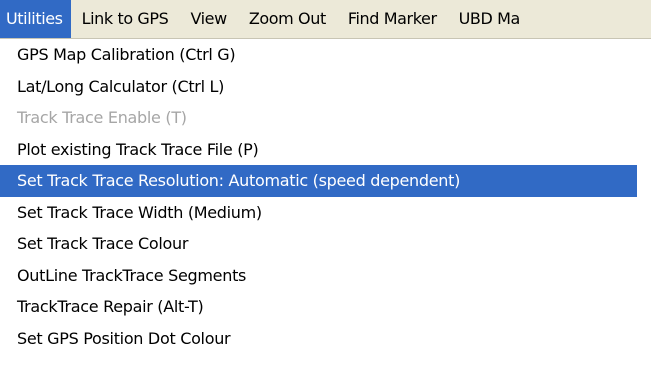 The width and height of the screenshot is (651, 383). Describe the element at coordinates (287, 19) in the screenshot. I see `menu-zoom-out: Zoom Out` at that location.